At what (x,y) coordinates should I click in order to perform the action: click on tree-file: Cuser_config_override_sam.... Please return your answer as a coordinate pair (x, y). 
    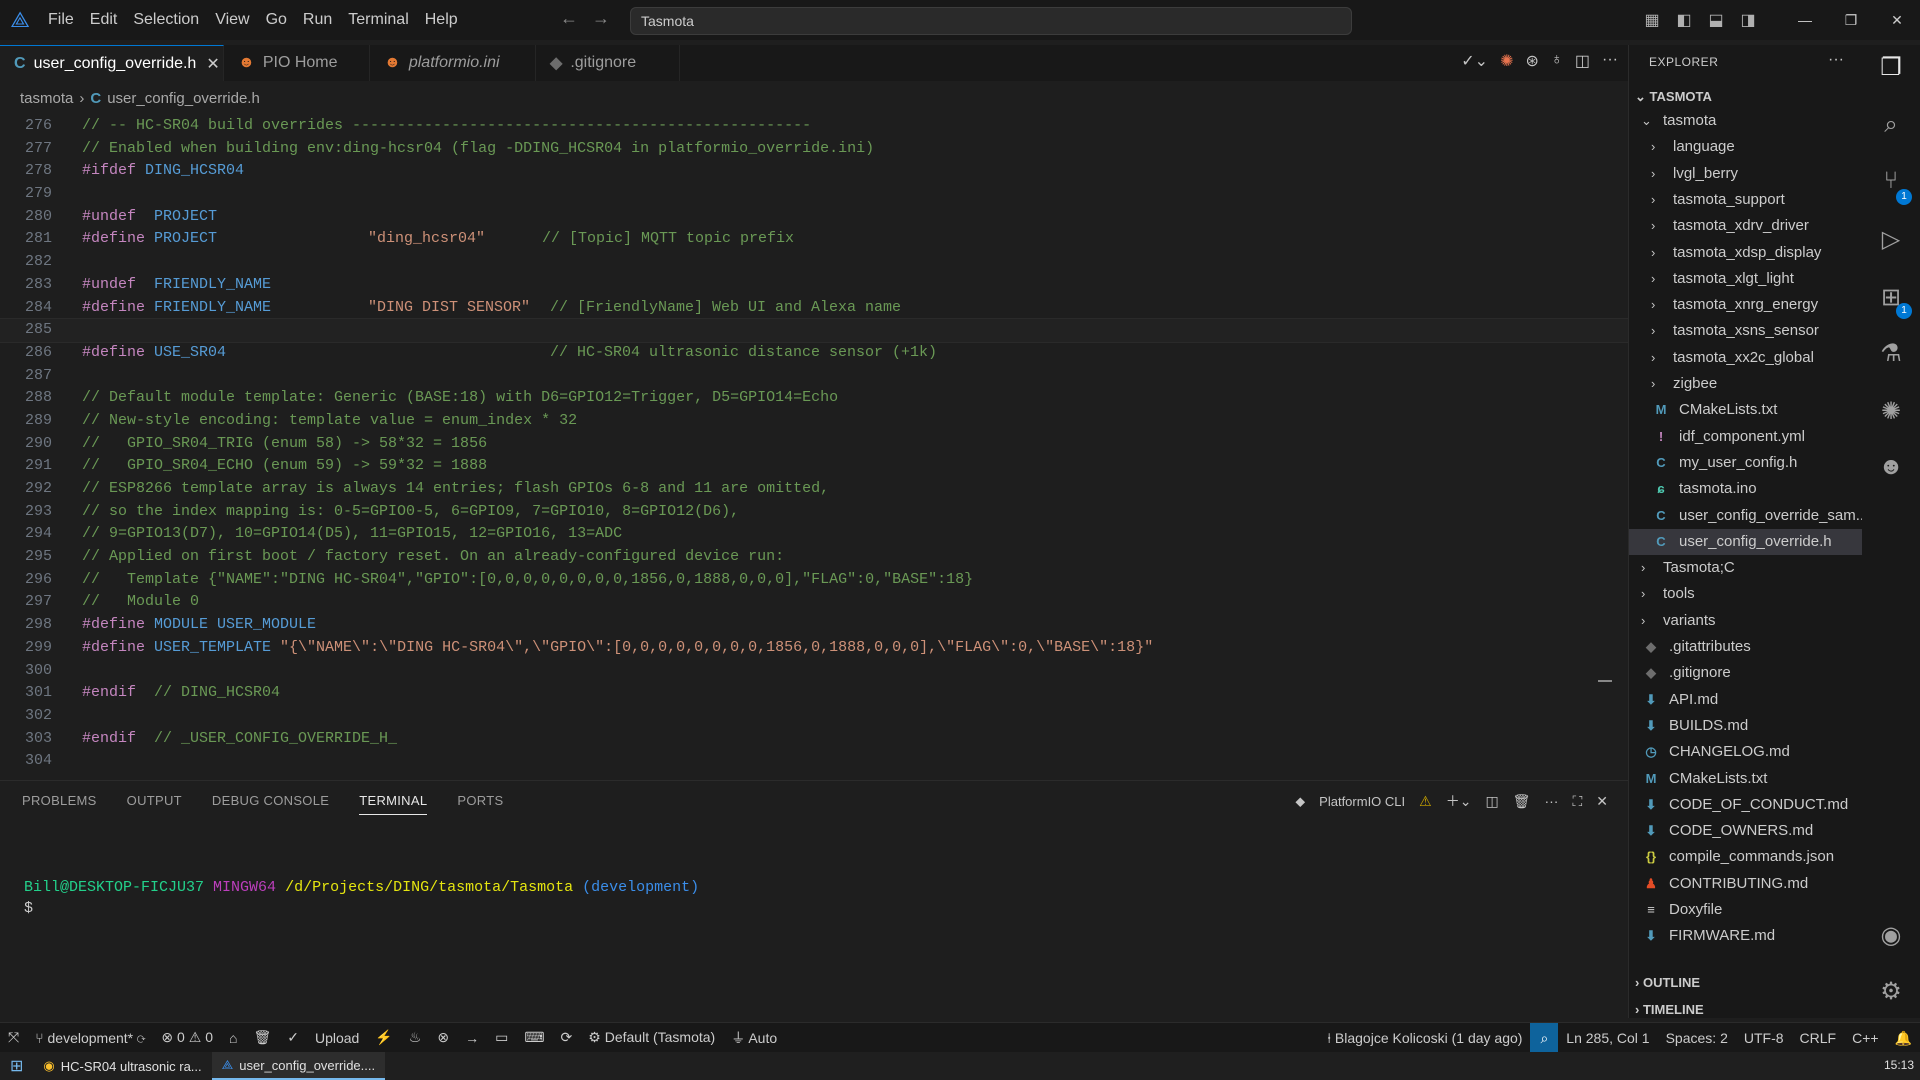
    Looking at the image, I should click on (1746, 516).